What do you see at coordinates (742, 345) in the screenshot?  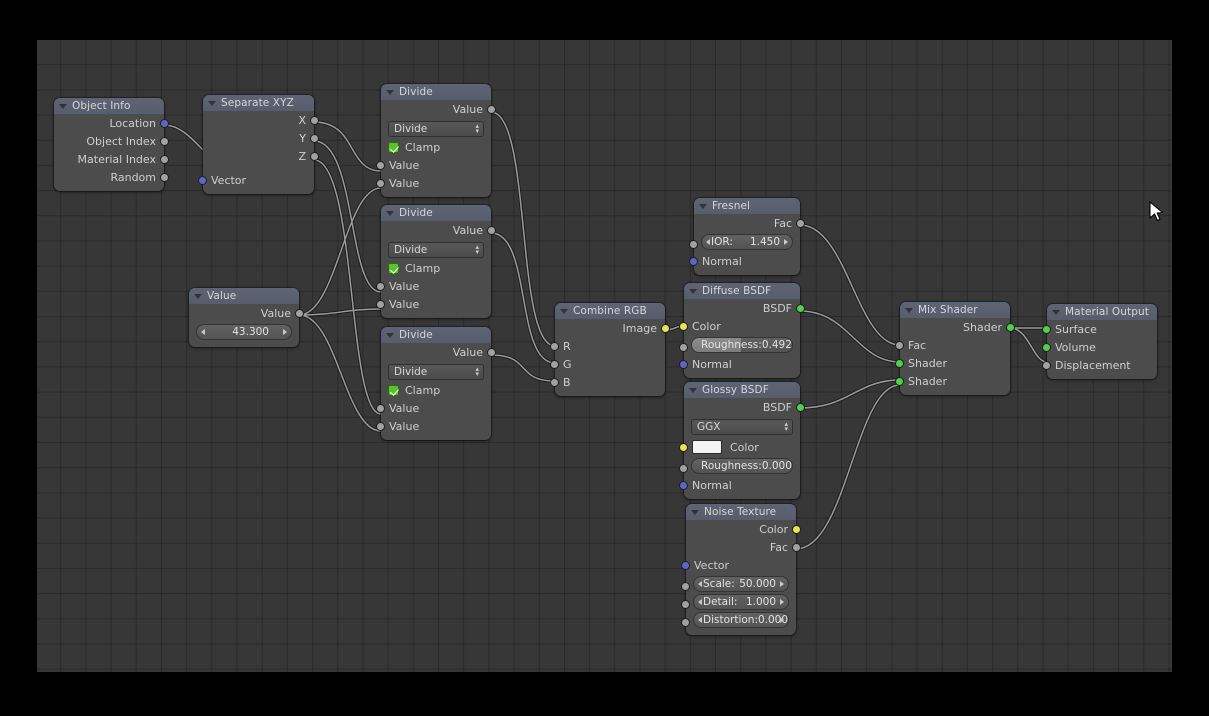 I see `roughness-field: Roughness: 0.492` at bounding box center [742, 345].